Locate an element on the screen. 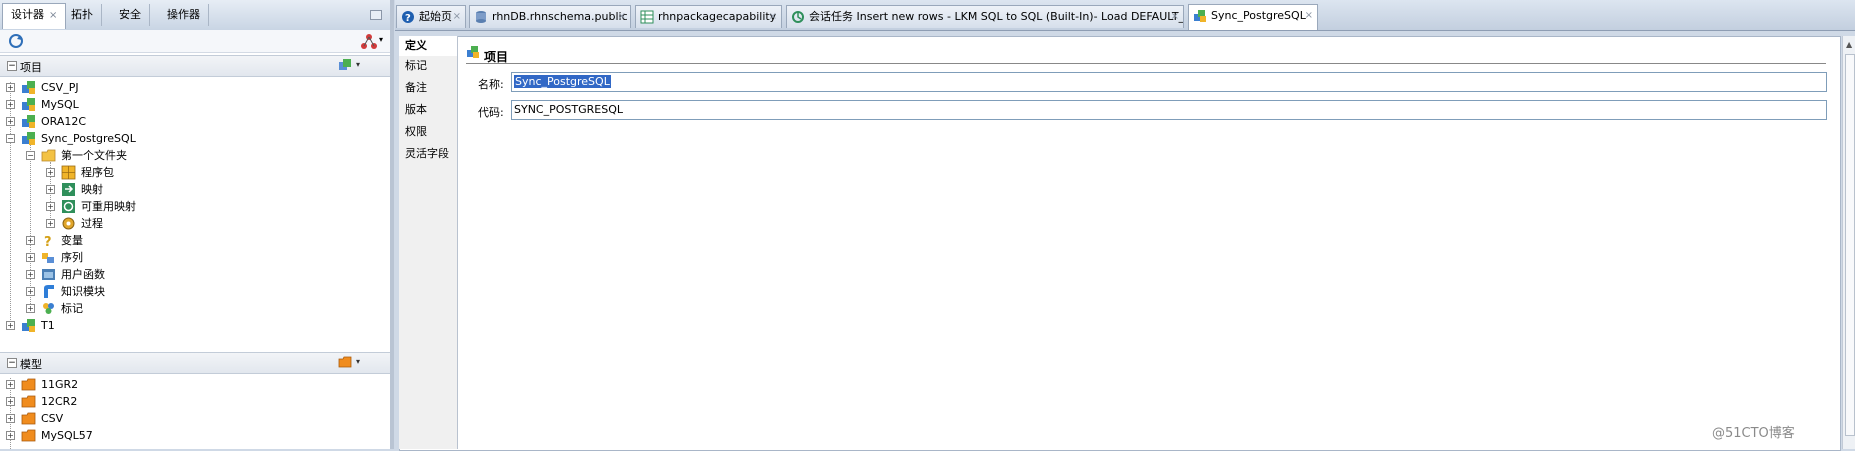 This screenshot has width=1855, height=451. tree-item-sequences: + 序列 is located at coordinates (190, 257).